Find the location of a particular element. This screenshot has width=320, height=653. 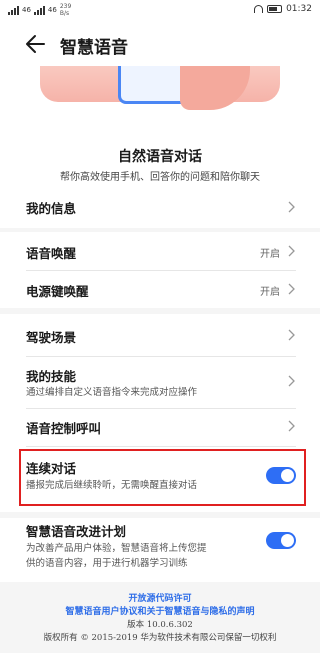

hand-illustration is located at coordinates (215, 88).